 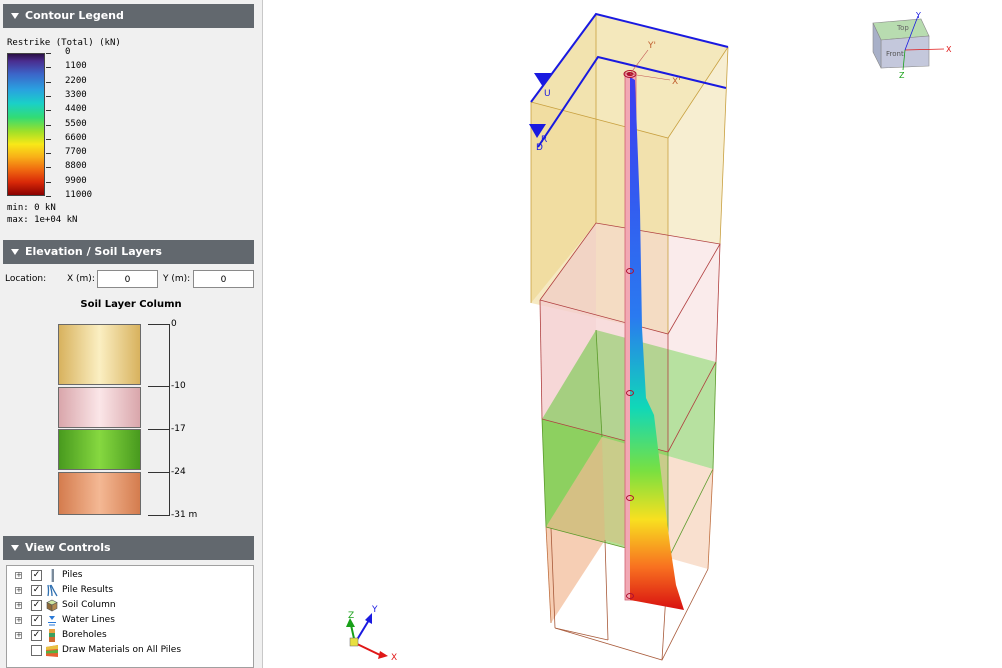 I want to click on legend-tick-label: 2200, so click(x=76, y=81).